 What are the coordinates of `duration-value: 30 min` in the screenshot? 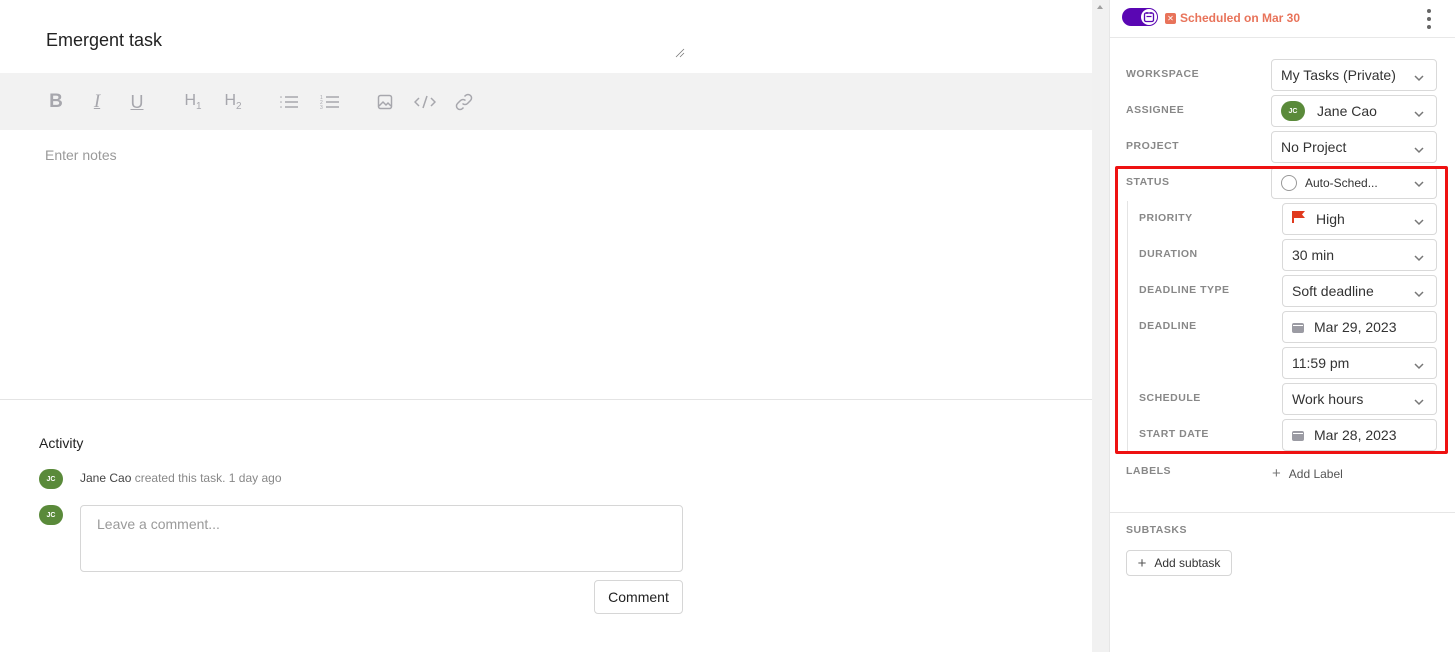 It's located at (1313, 255).